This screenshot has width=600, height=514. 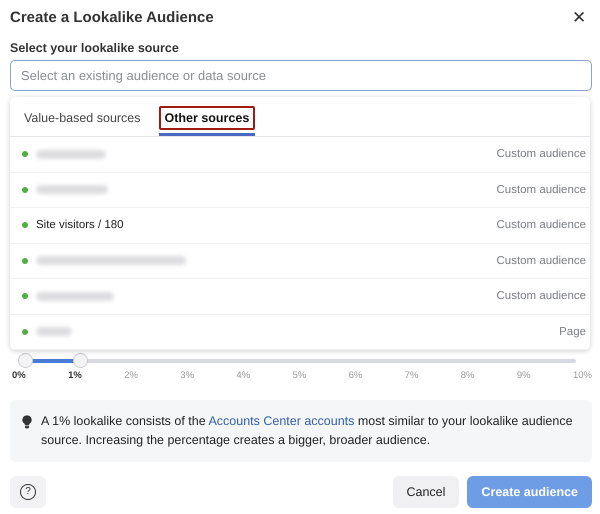 What do you see at coordinates (300, 226) in the screenshot?
I see `source-item: Site visitors / 180 Custom audience` at bounding box center [300, 226].